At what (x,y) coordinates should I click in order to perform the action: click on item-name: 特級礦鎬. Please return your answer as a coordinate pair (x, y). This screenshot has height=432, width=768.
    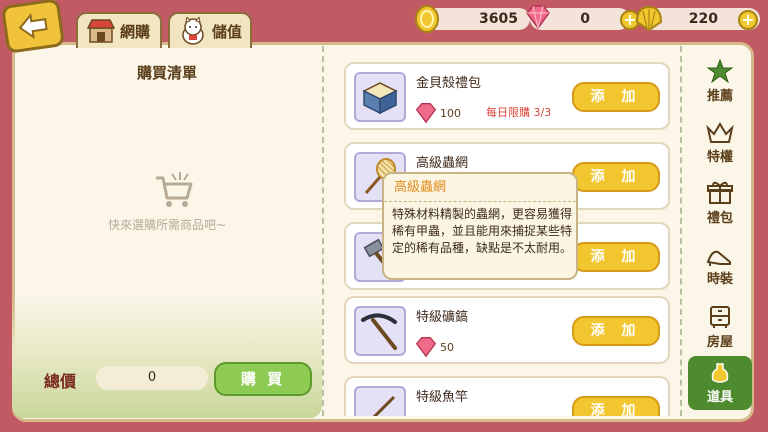
    Looking at the image, I should click on (442, 317).